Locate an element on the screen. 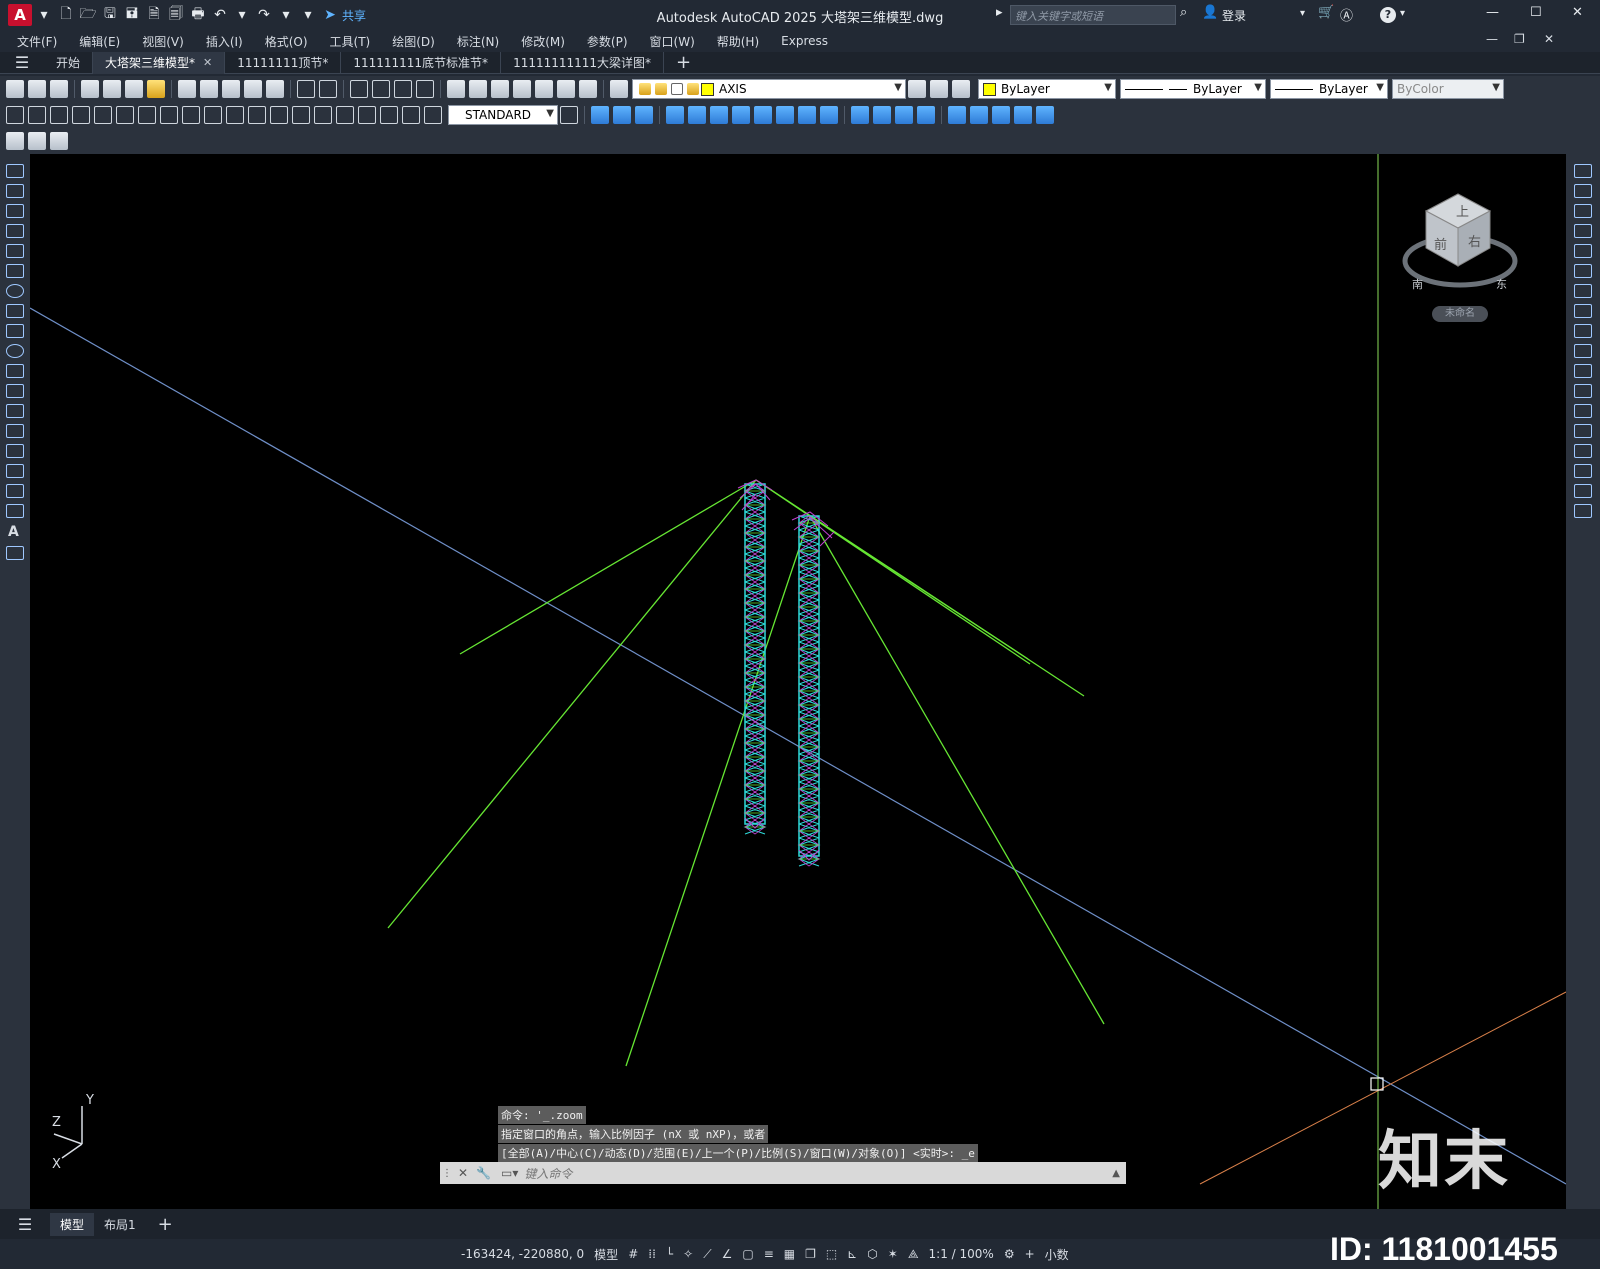 The image size is (1600, 1269). isometric-icon: ⟋ is located at coordinates (707, 1254).